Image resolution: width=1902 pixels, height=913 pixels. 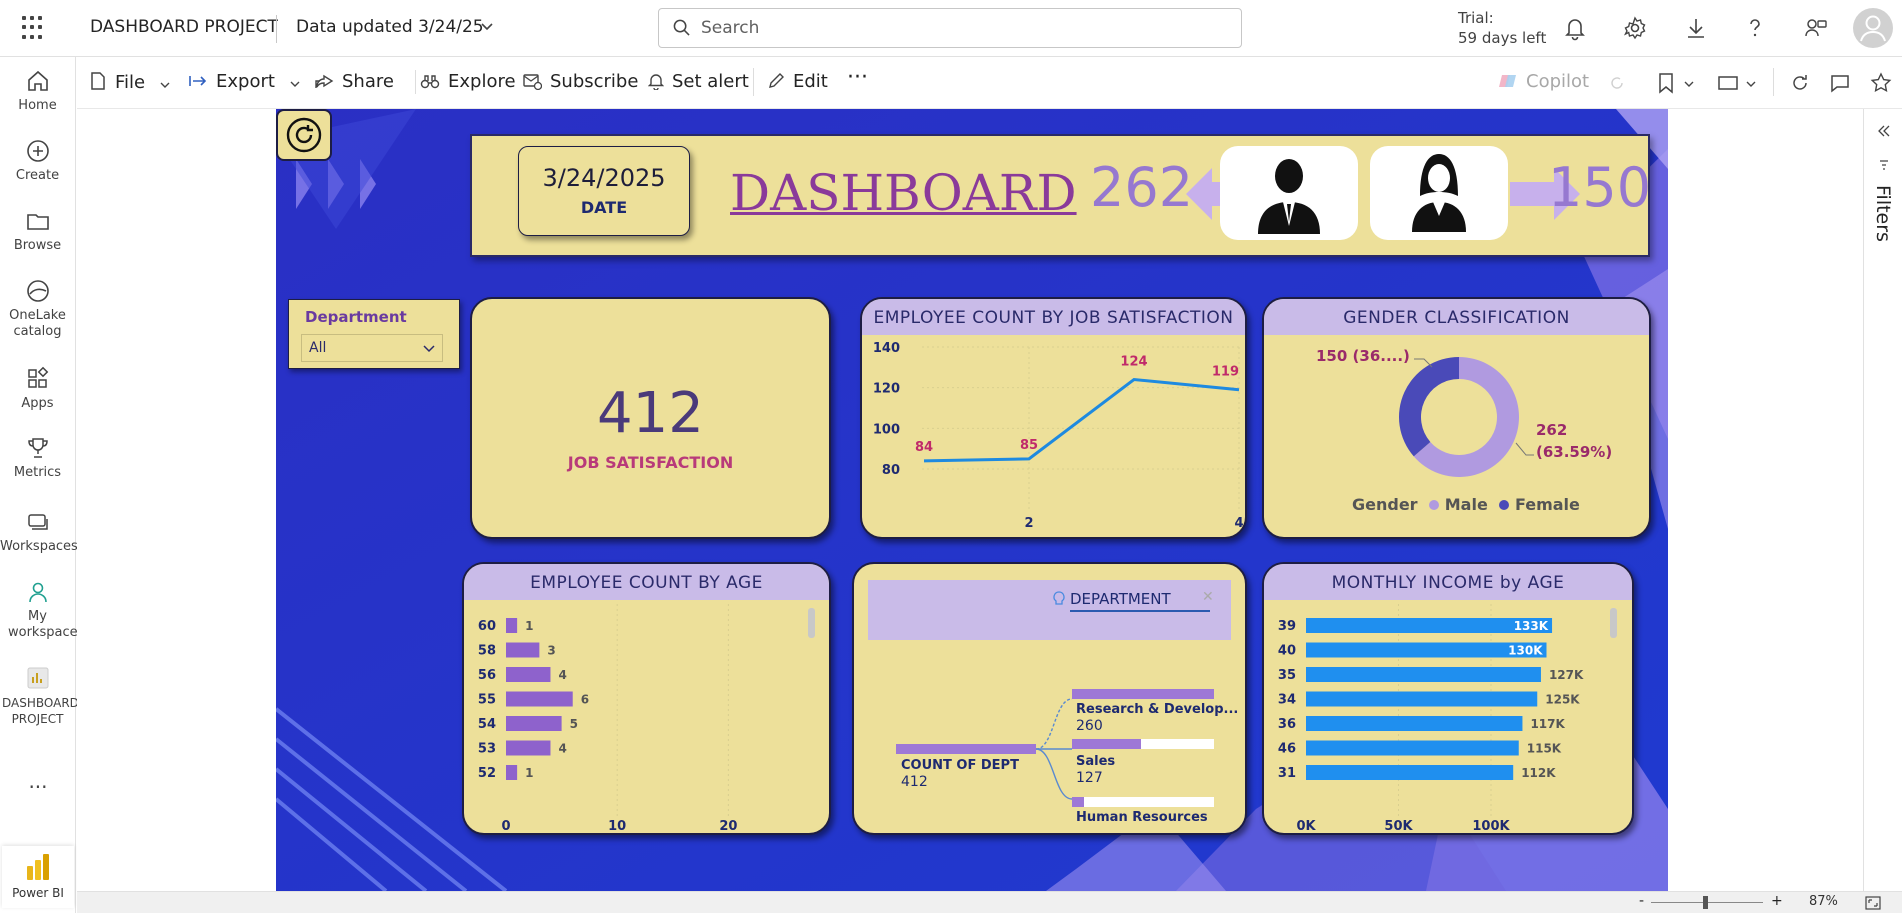 I want to click on node-label: Human Resources, so click(x=1142, y=816).